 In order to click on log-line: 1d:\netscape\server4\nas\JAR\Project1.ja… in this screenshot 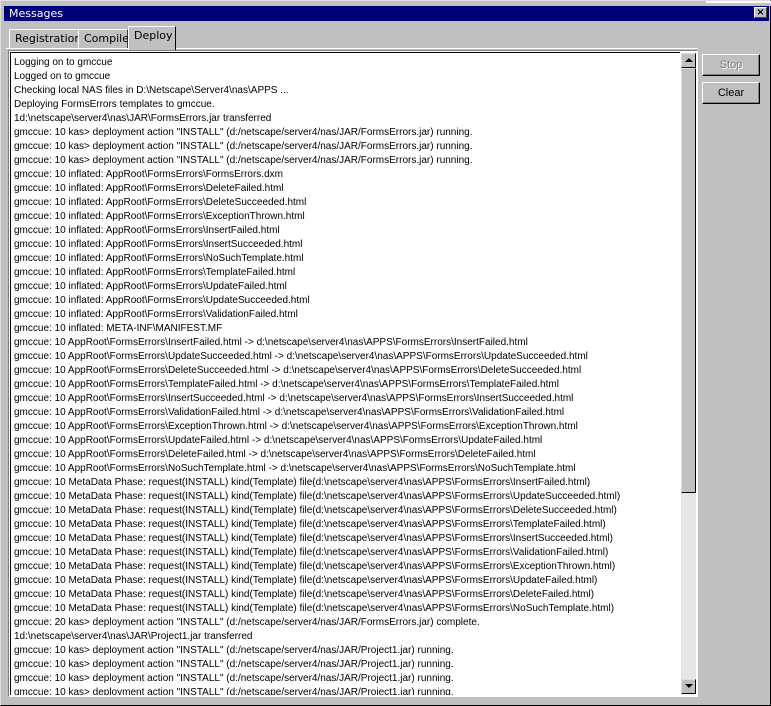, I will do `click(133, 636)`.